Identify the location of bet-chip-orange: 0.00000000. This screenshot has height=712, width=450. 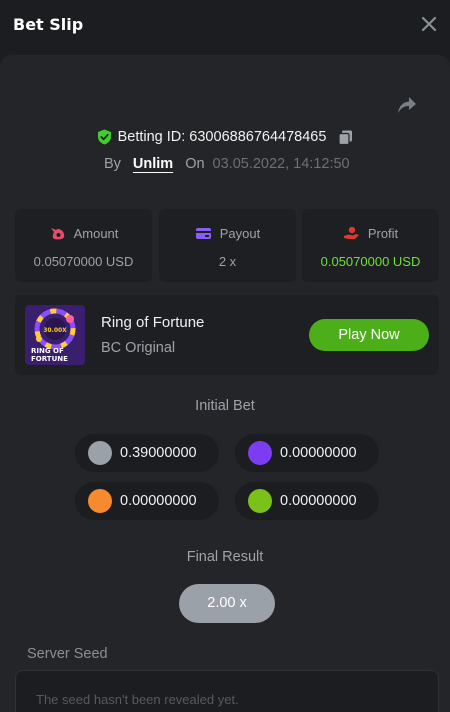
(147, 501).